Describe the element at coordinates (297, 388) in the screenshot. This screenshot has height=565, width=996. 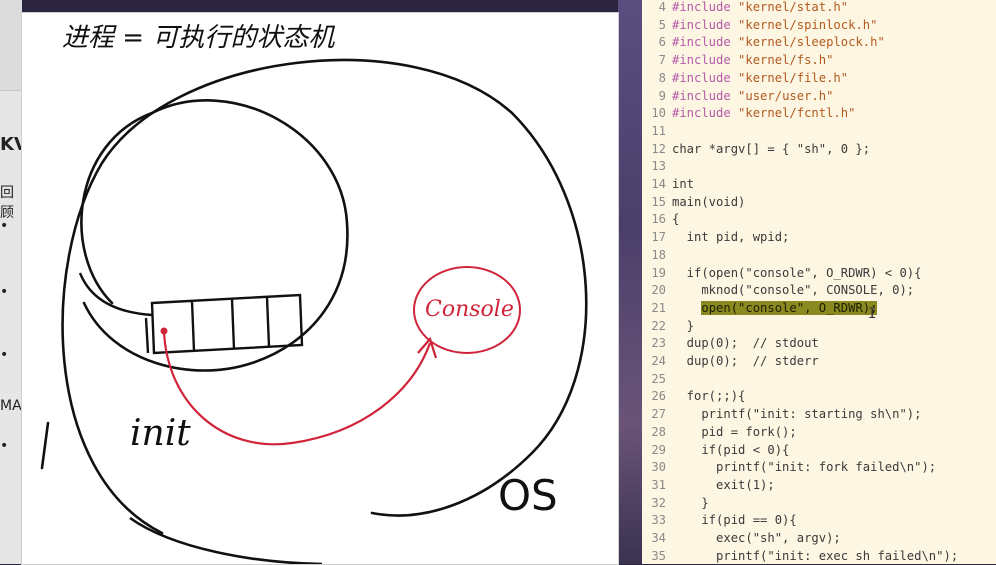
I see `red-arrow` at that location.